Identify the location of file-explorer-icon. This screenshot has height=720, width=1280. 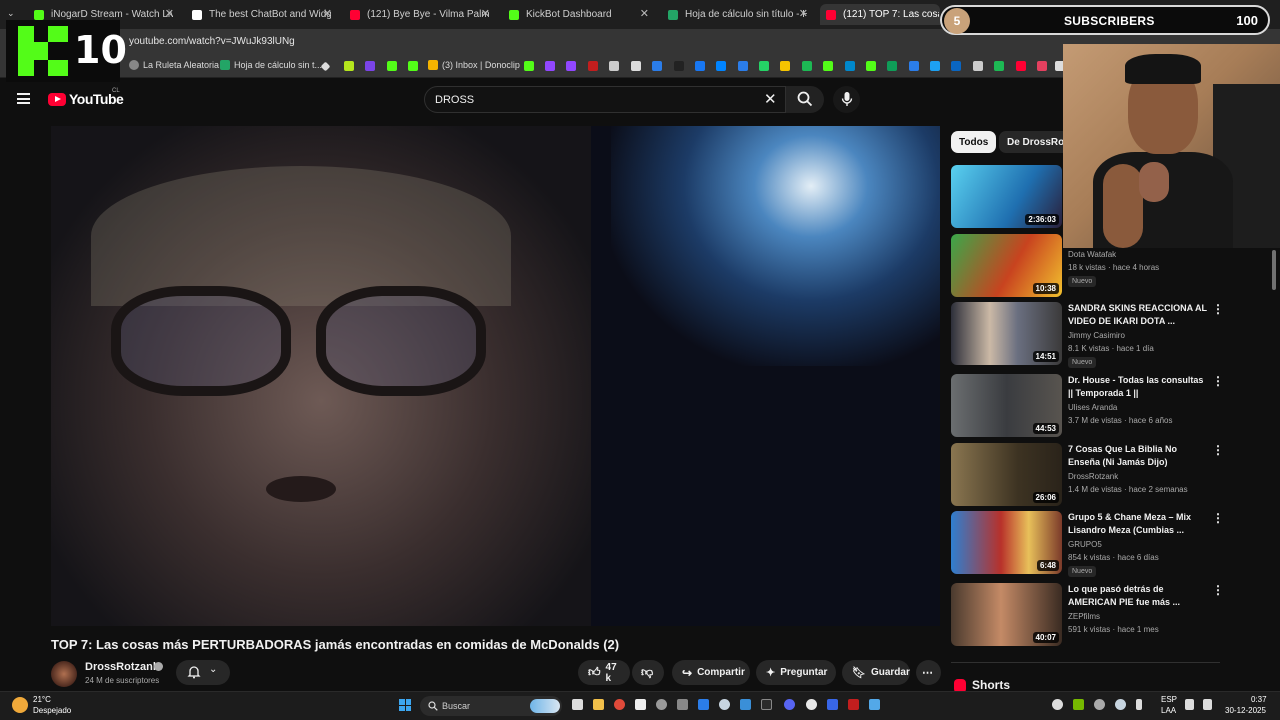
(598, 704).